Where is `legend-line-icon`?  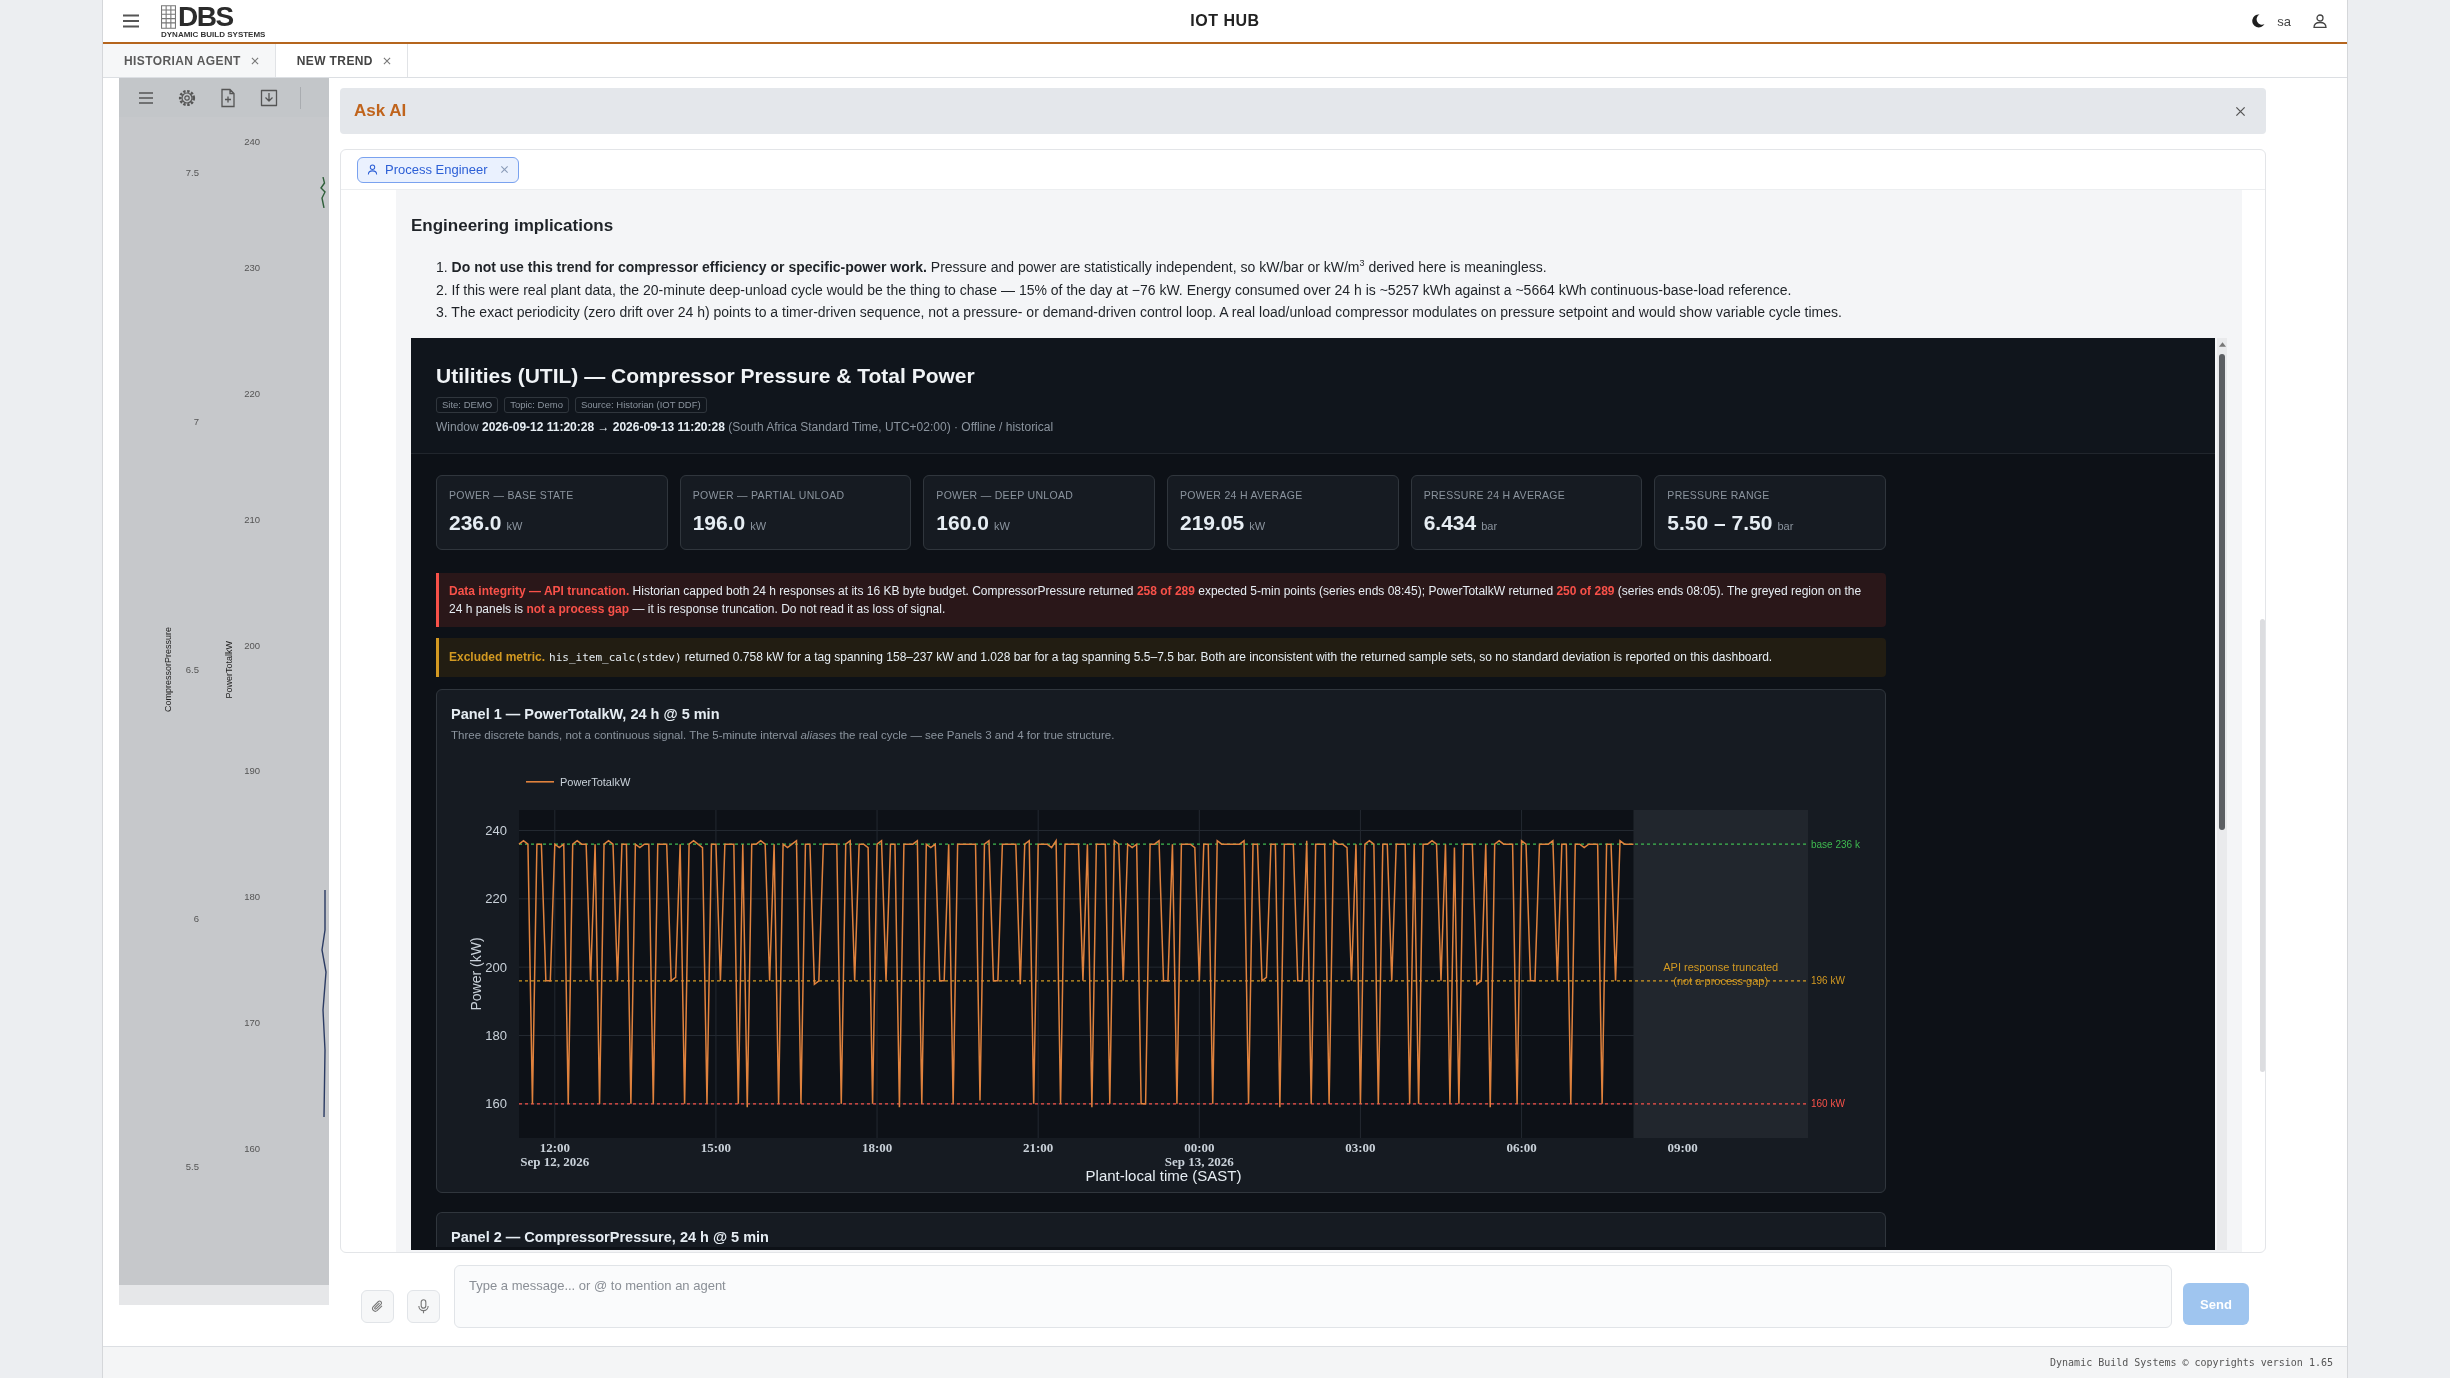
legend-line-icon is located at coordinates (540, 781).